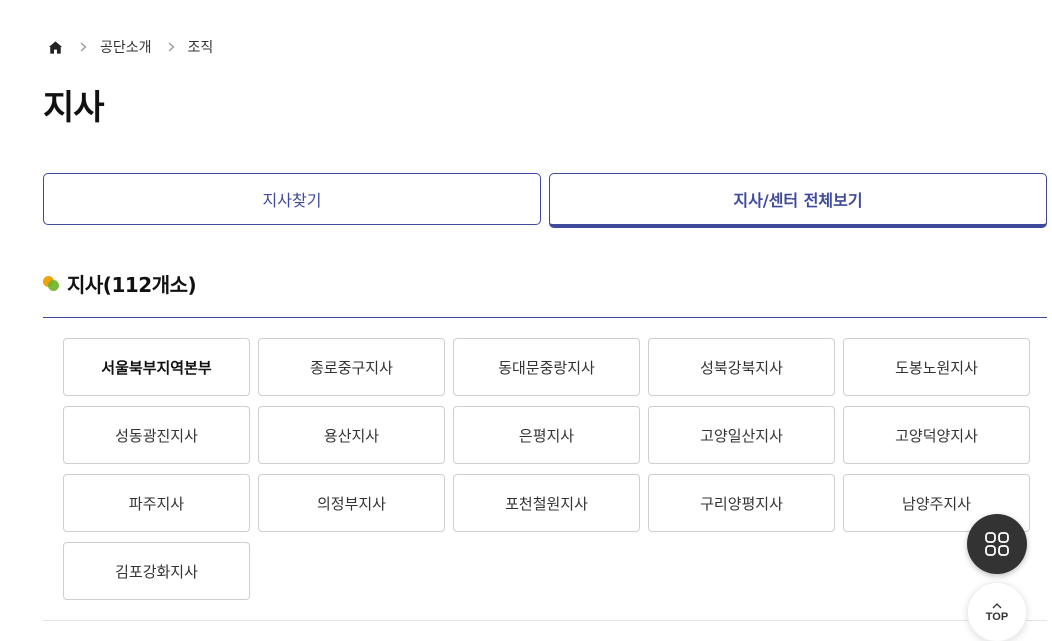 The width and height of the screenshot is (1052, 641). What do you see at coordinates (126, 47) in the screenshot?
I see `breadcrumb-item: 공단소개` at bounding box center [126, 47].